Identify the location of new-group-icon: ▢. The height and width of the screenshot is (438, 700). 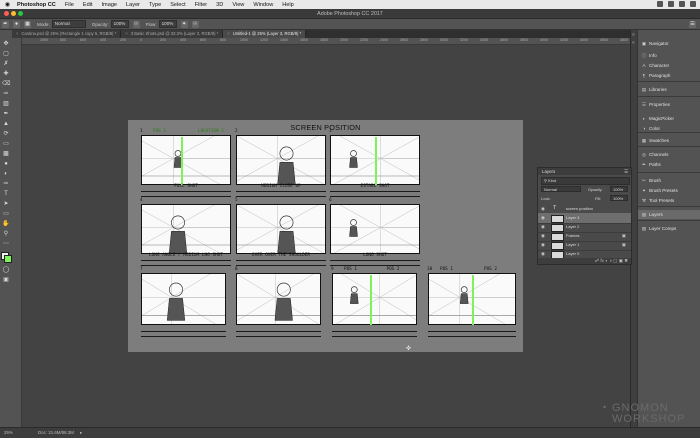
(615, 260).